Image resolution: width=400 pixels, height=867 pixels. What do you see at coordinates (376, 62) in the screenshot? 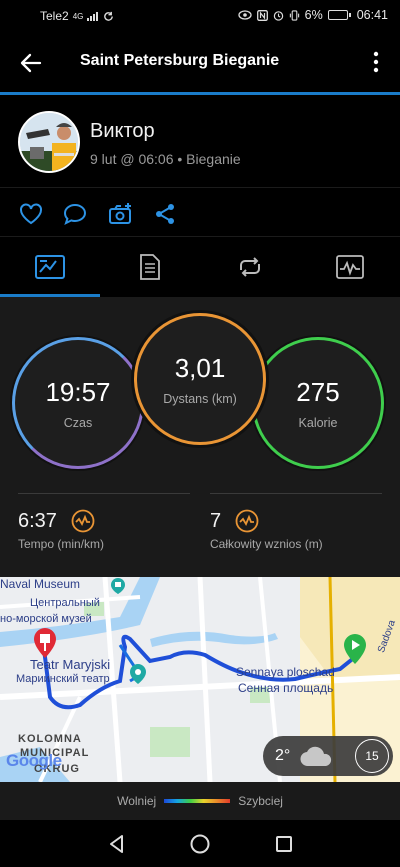
I see `more-vertical-icon` at bounding box center [376, 62].